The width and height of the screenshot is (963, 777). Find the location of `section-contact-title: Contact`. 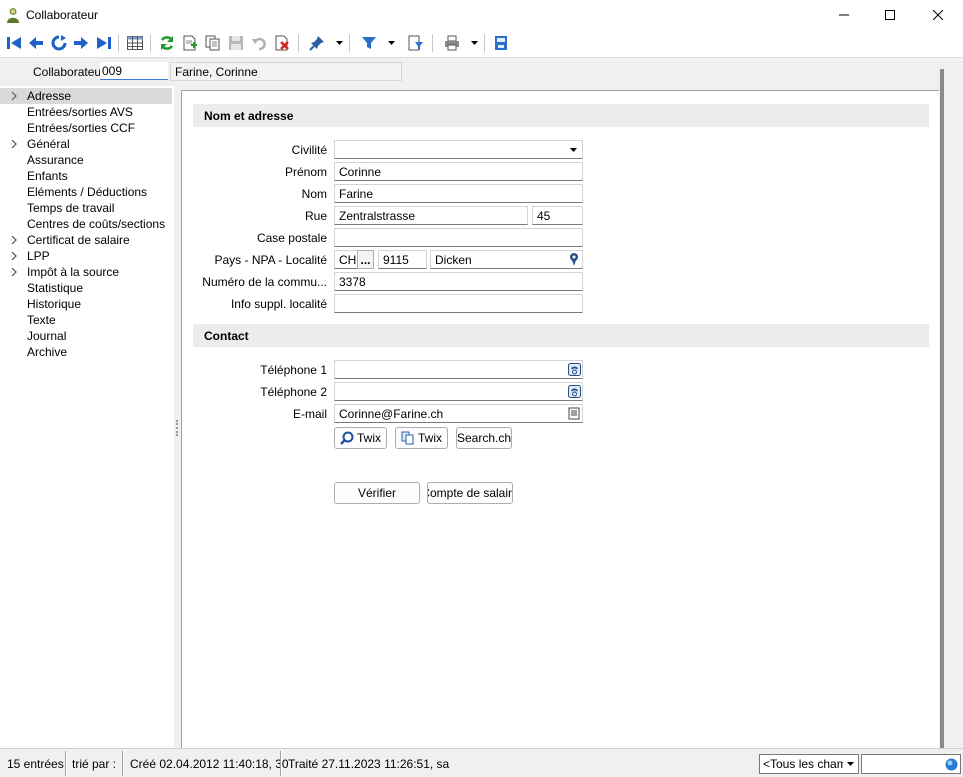

section-contact-title: Contact is located at coordinates (226, 336).